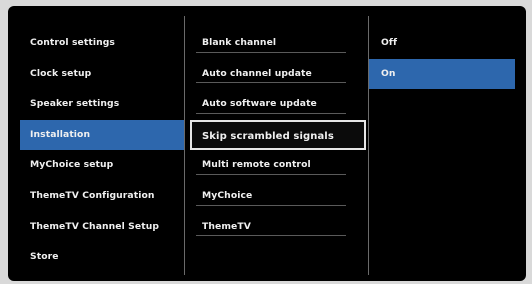 The image size is (532, 284). What do you see at coordinates (444, 43) in the screenshot?
I see `option-off: Off` at bounding box center [444, 43].